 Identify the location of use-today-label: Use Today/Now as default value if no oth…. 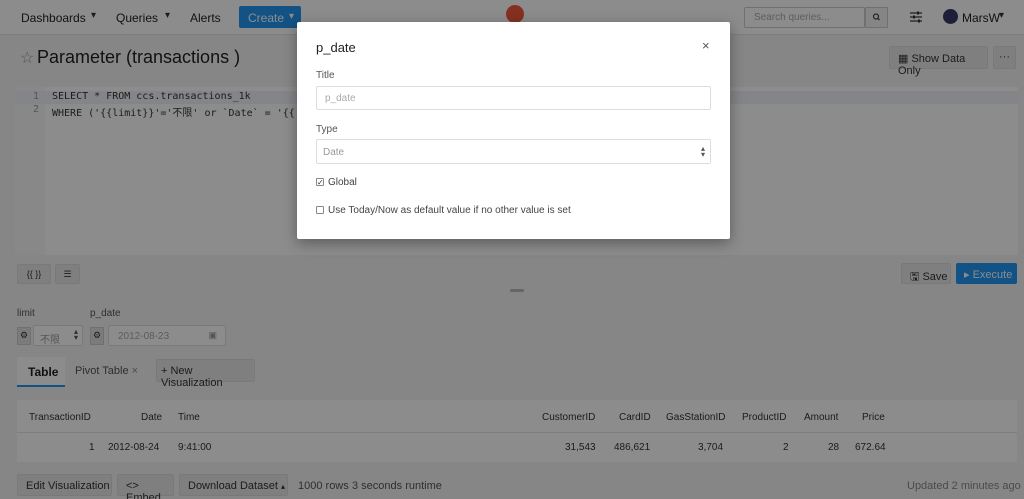
(449, 210).